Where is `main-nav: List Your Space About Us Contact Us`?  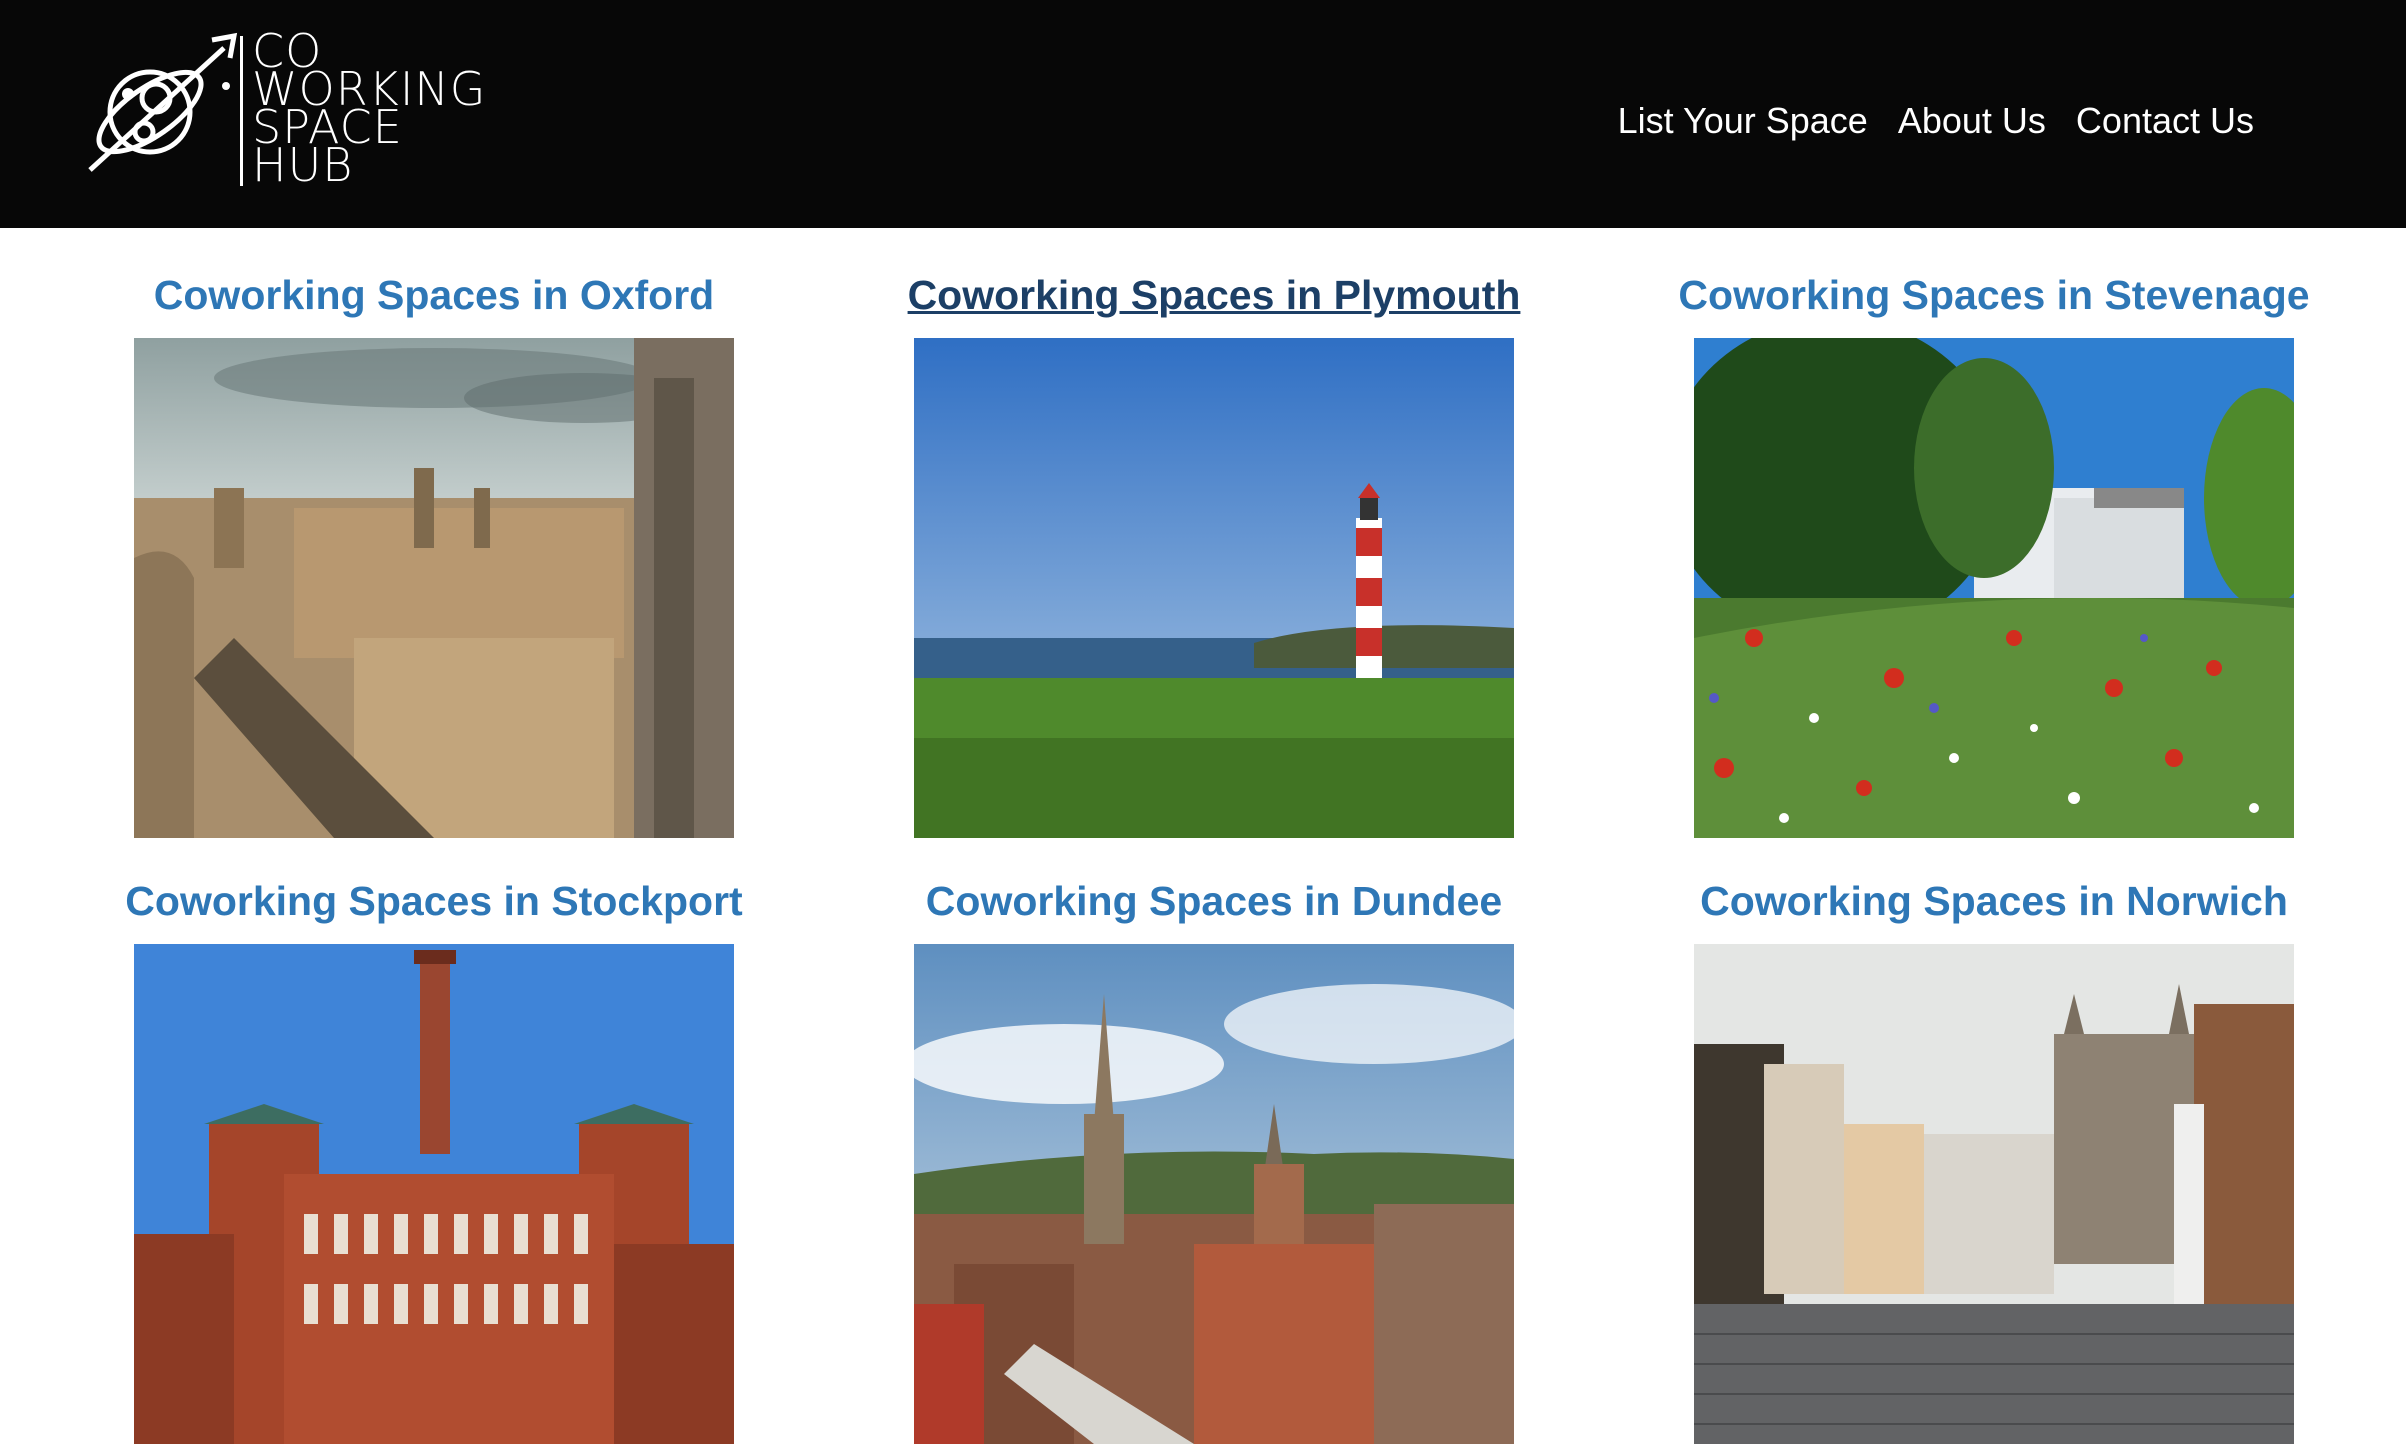 main-nav: List Your Space About Us Contact Us is located at coordinates (1936, 121).